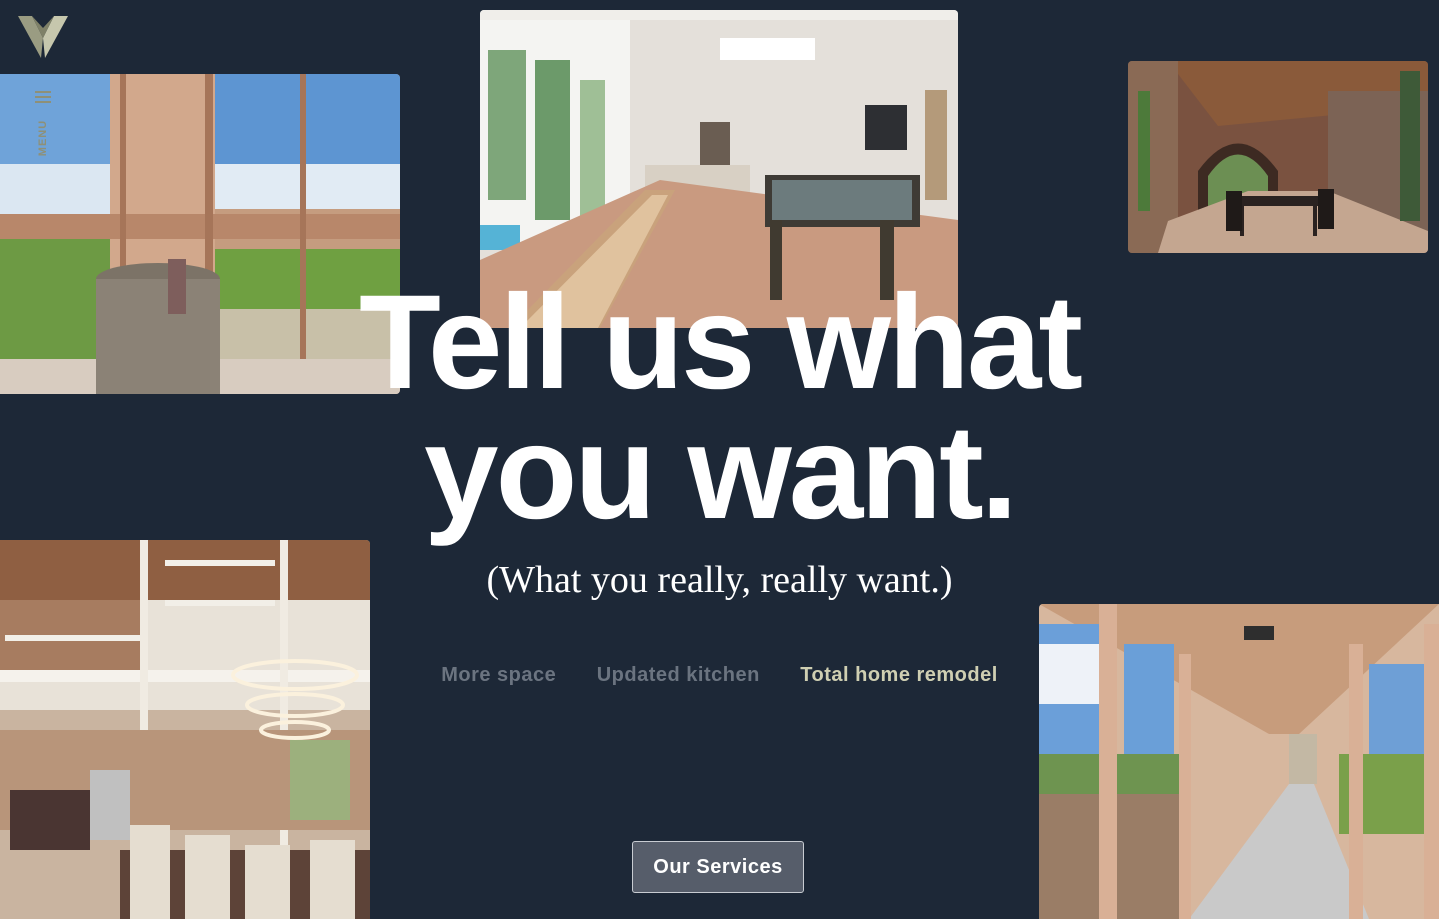  I want to click on option-updated-kitchen: Updated kitchen, so click(678, 675).